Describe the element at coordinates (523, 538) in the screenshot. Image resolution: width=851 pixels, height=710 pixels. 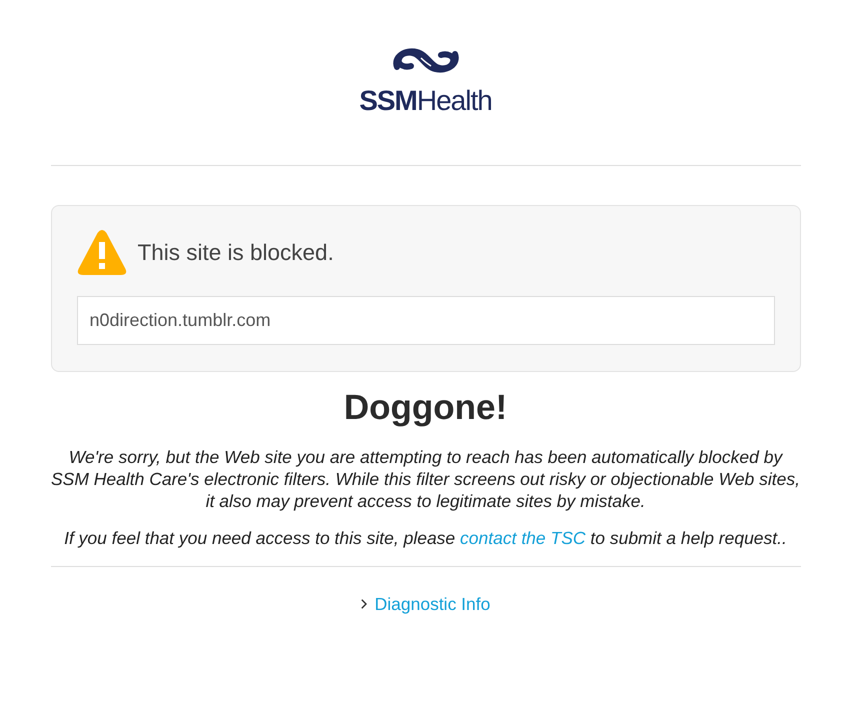
I see `contact-link: contact the TSC` at that location.